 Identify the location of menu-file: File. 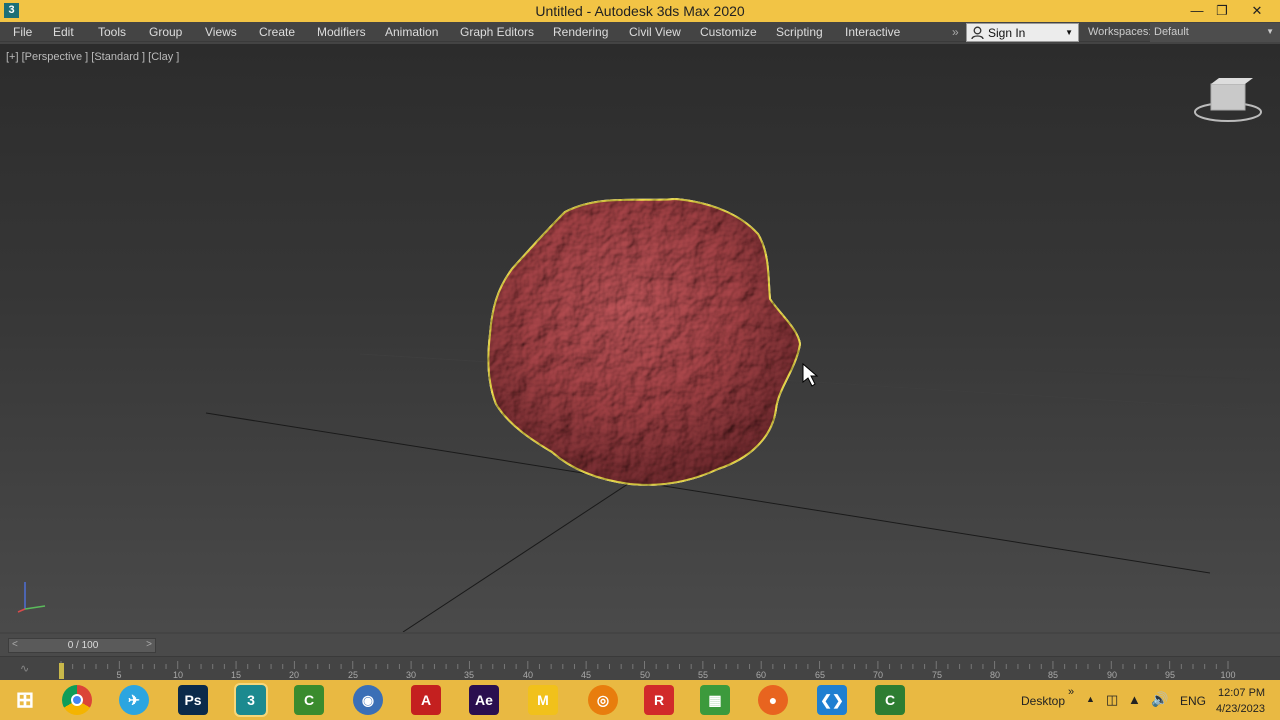
(22, 32).